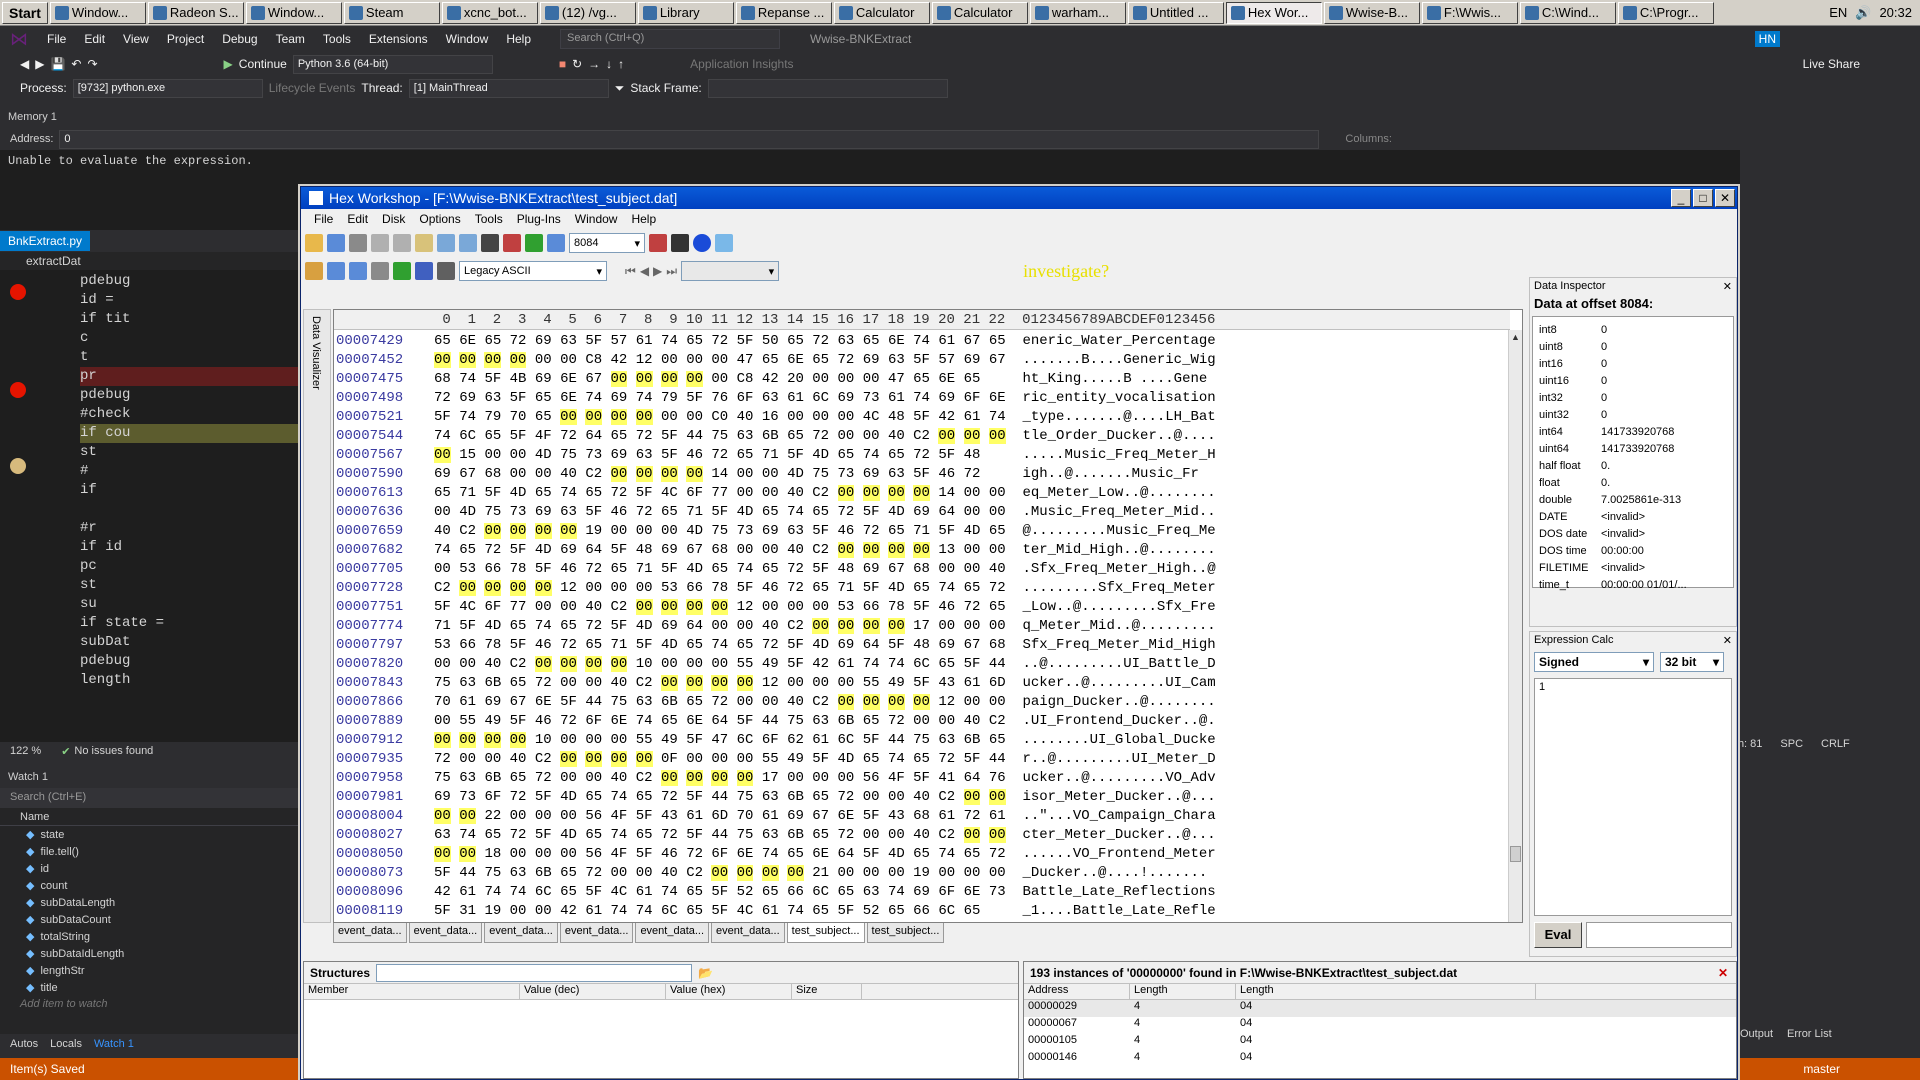 The height and width of the screenshot is (1080, 1920). I want to click on menu-project: Project, so click(185, 39).